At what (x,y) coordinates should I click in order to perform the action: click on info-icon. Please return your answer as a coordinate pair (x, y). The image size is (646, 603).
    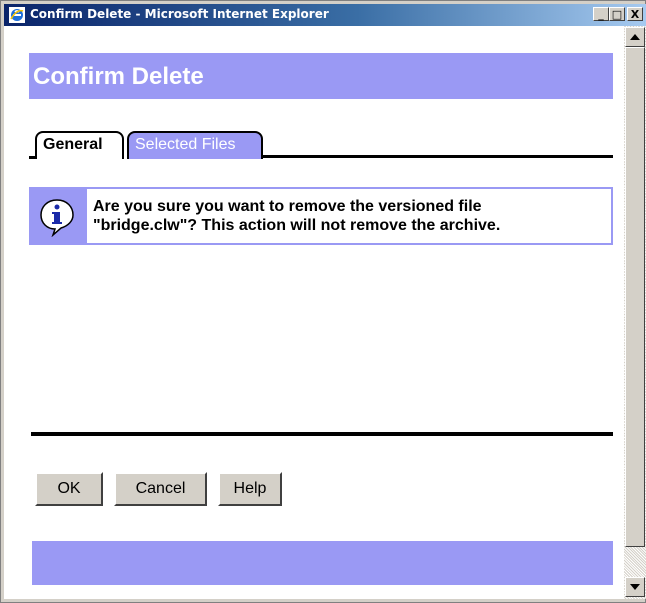
    Looking at the image, I should click on (57, 218).